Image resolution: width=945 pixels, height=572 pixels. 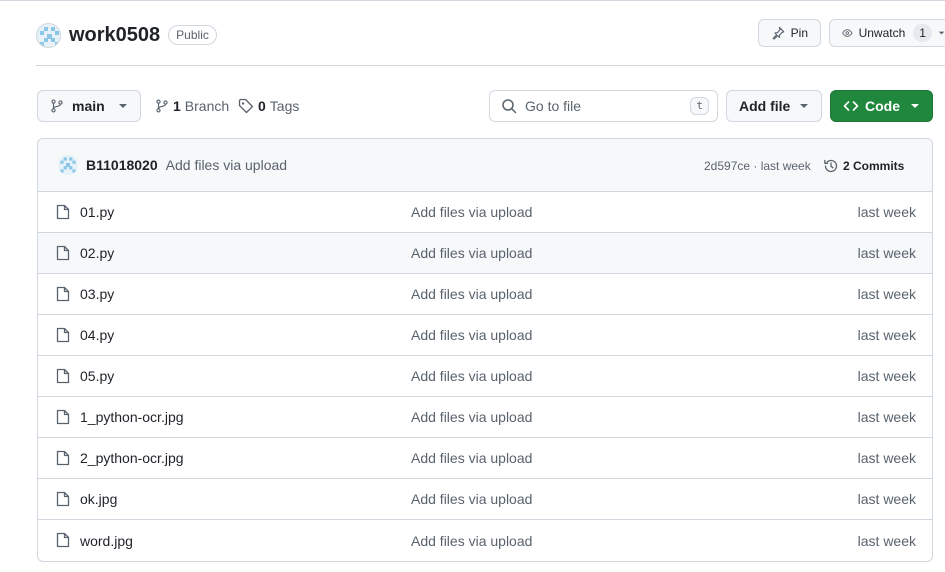 I want to click on commits-link: 2 Commits, so click(x=863, y=165).